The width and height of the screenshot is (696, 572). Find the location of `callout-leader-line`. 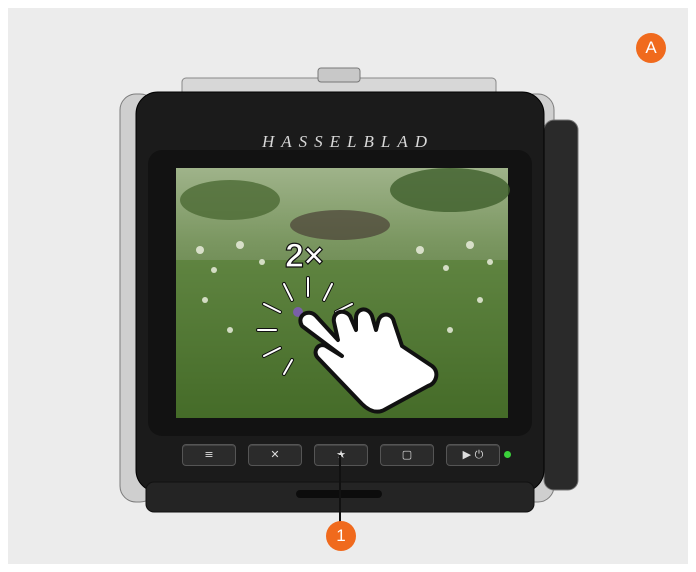

callout-leader-line is located at coordinates (340, 489).